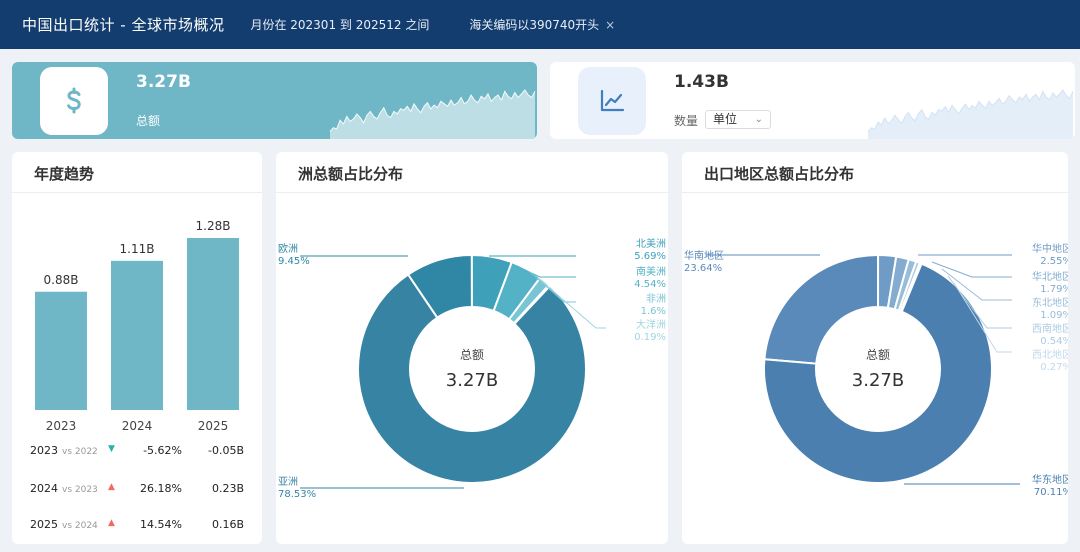 The height and width of the screenshot is (552, 1080). Describe the element at coordinates (1054, 315) in the screenshot. I see `slice-pct-label: 1.09%` at that location.